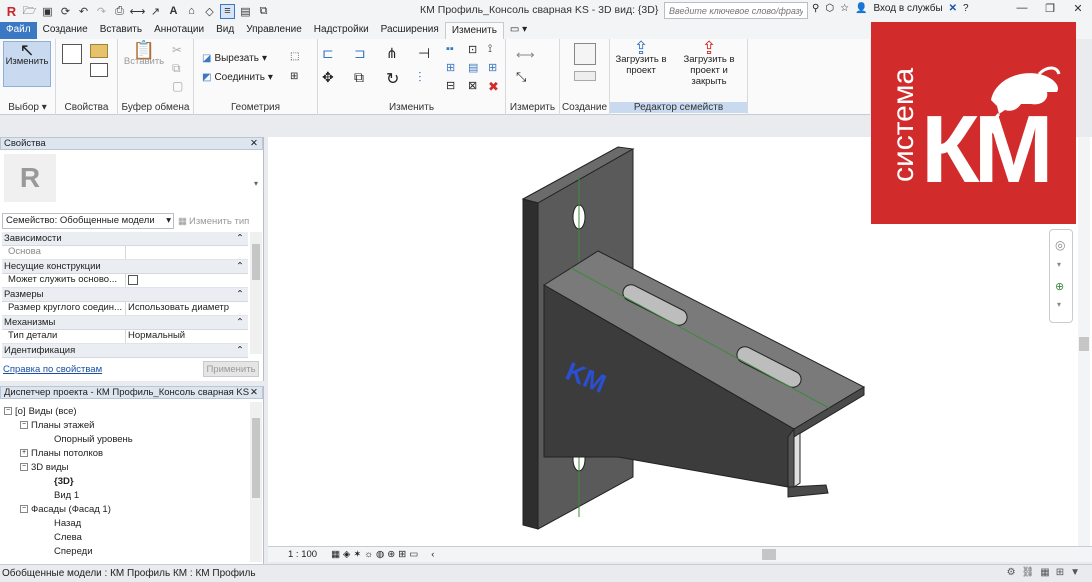 This screenshot has height=582, width=1092. I want to click on close-hidden-icon: ▤, so click(245, 11).